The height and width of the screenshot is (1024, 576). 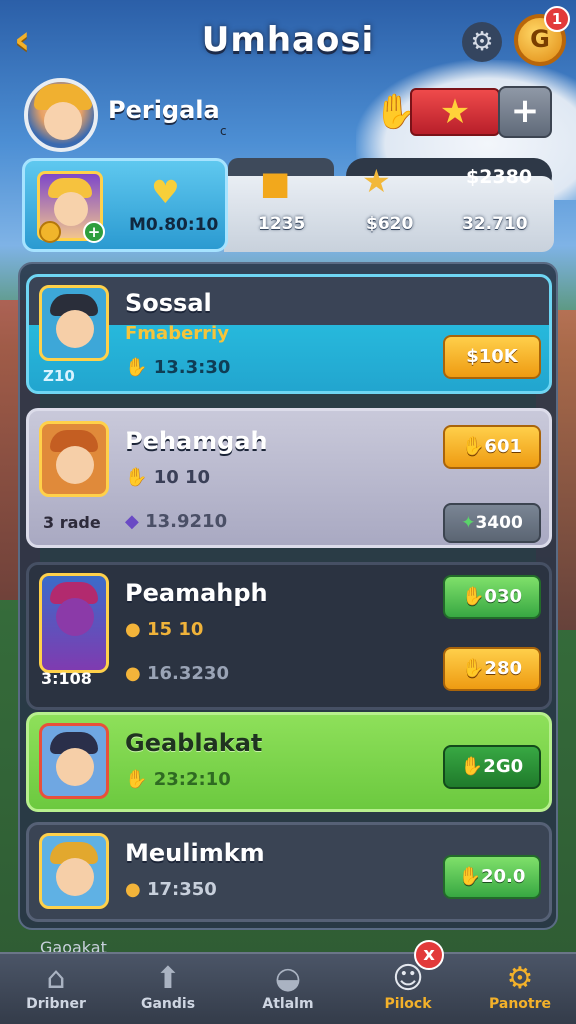 What do you see at coordinates (56, 978) in the screenshot?
I see `home-icon: ⌂` at bounding box center [56, 978].